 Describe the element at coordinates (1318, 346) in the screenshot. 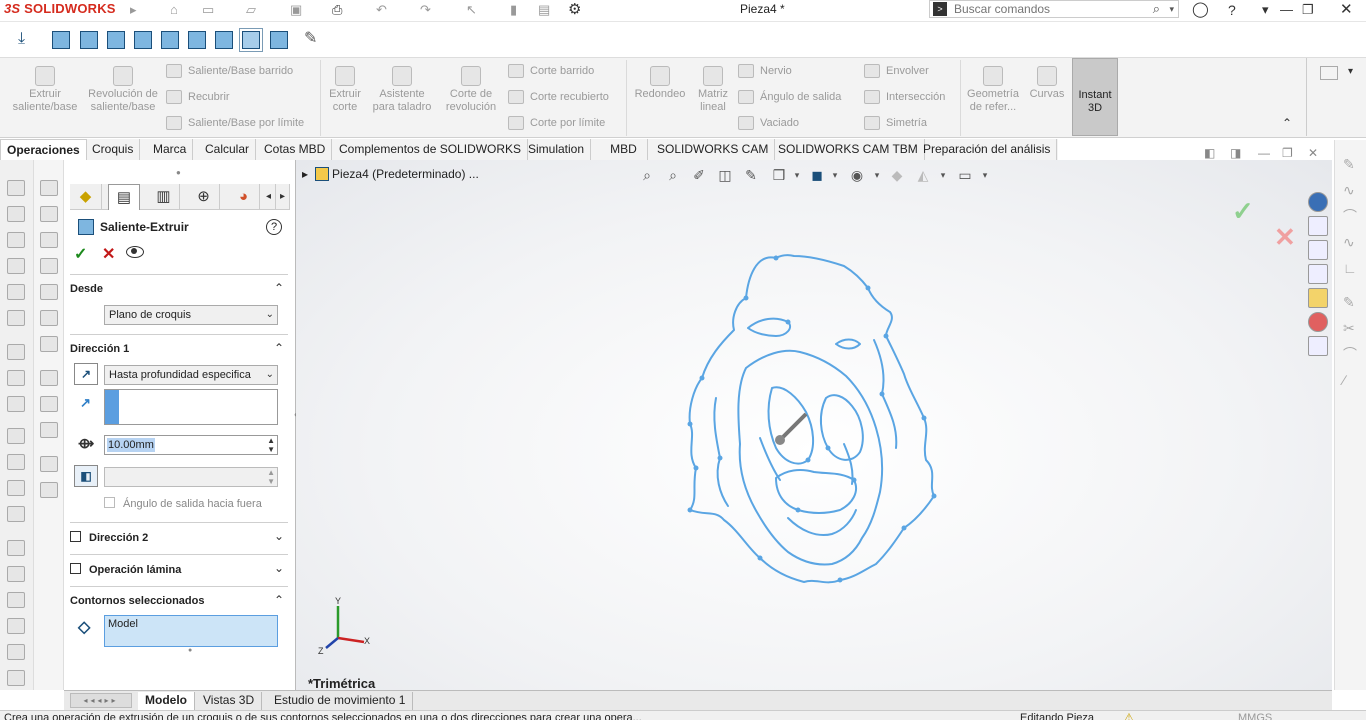

I see `custom-properties-icon` at that location.